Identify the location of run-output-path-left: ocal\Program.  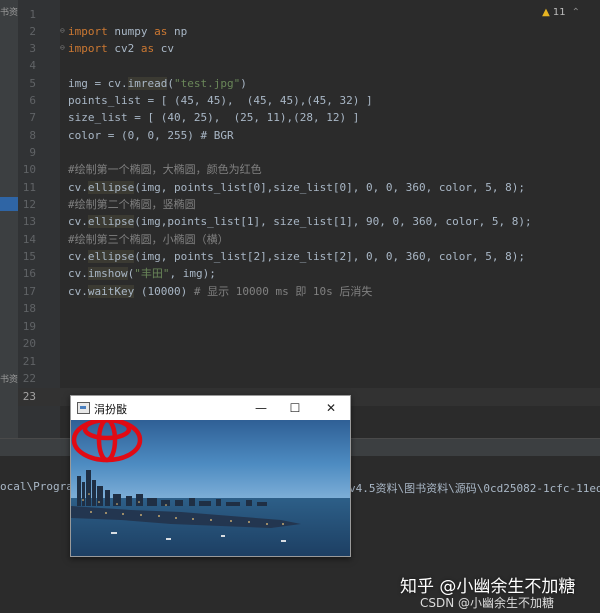
(40, 486).